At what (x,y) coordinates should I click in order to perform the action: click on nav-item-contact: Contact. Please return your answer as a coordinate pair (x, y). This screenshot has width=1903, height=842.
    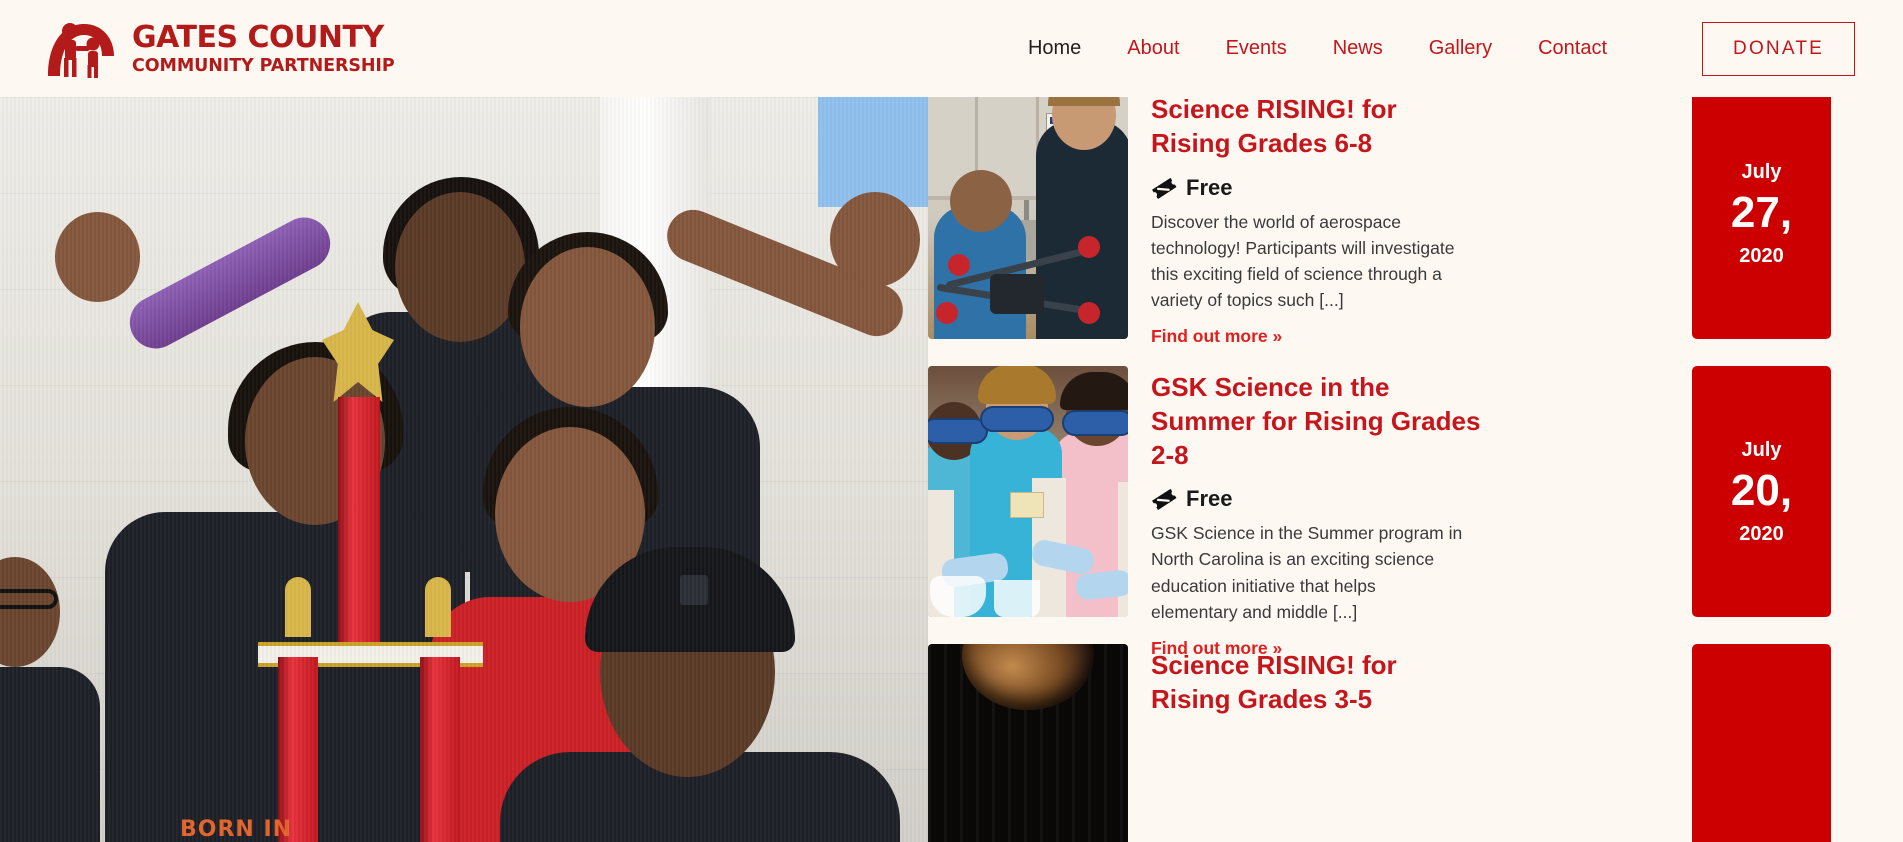
    Looking at the image, I should click on (1572, 48).